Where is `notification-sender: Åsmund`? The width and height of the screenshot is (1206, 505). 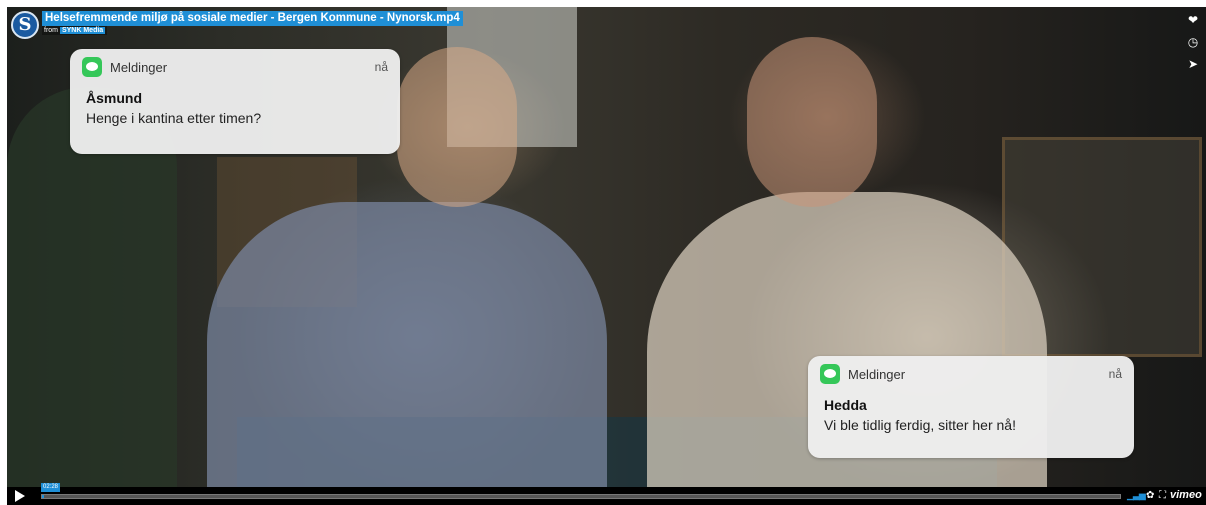 notification-sender: Åsmund is located at coordinates (114, 98).